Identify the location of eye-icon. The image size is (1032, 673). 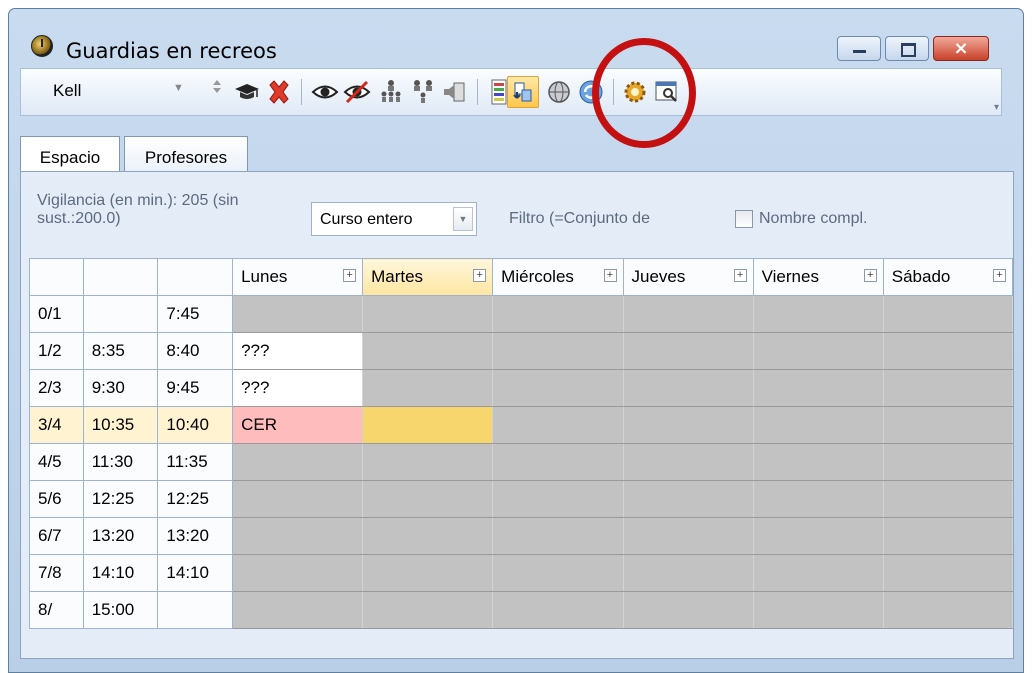
(325, 92).